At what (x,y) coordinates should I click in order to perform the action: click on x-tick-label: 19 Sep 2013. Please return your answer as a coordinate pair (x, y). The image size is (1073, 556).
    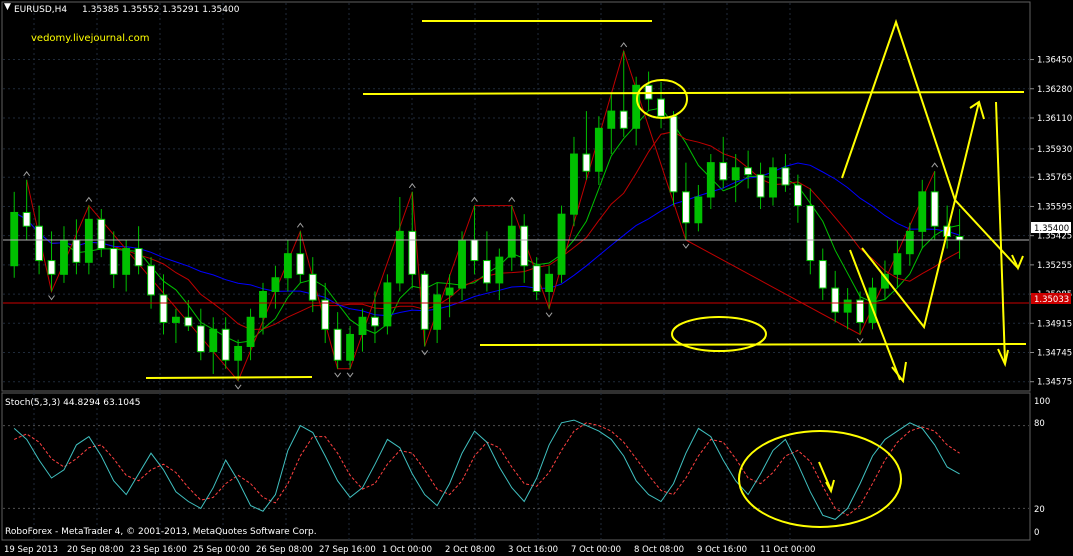
    Looking at the image, I should click on (31, 550).